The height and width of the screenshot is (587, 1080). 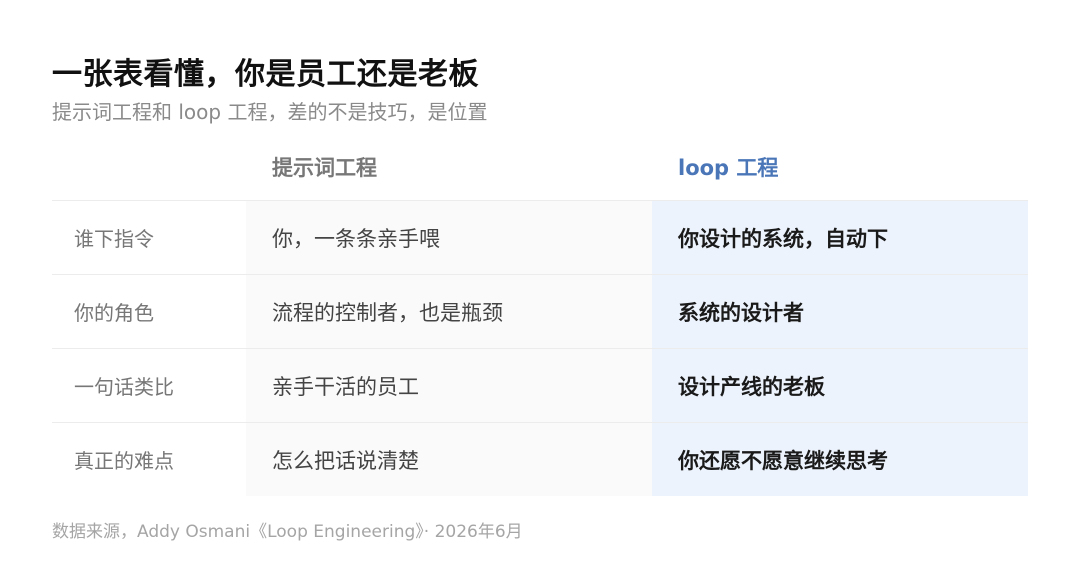 I want to click on row-label: 你的角色, so click(x=149, y=311).